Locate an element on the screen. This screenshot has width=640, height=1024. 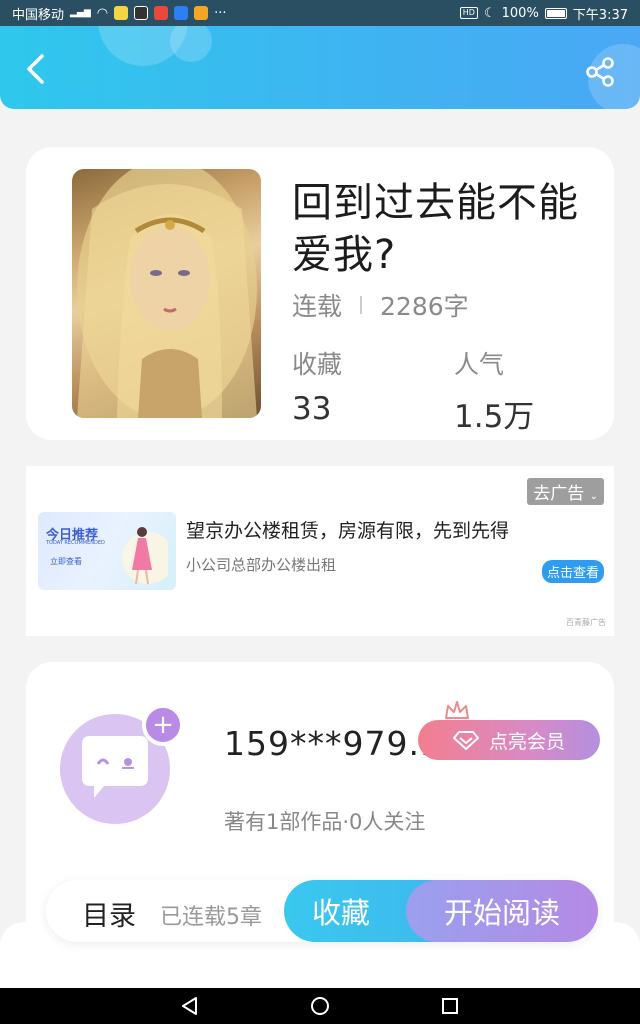
book-title: 回到过去能不能爱我? is located at coordinates (435, 229).